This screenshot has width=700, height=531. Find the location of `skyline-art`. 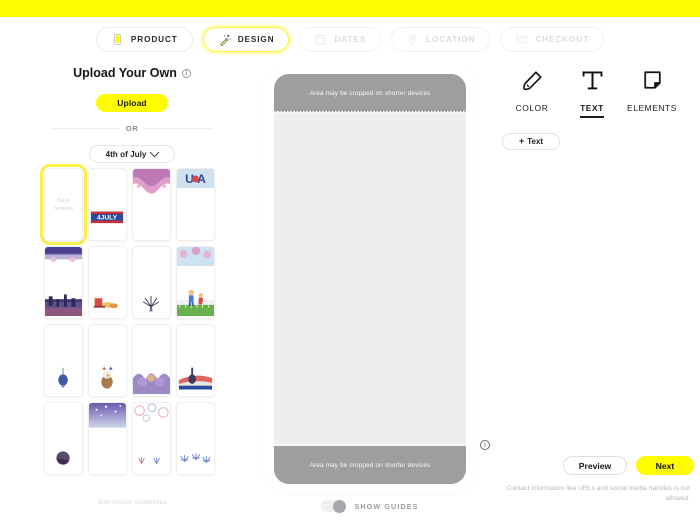

skyline-art is located at coordinates (63, 282).